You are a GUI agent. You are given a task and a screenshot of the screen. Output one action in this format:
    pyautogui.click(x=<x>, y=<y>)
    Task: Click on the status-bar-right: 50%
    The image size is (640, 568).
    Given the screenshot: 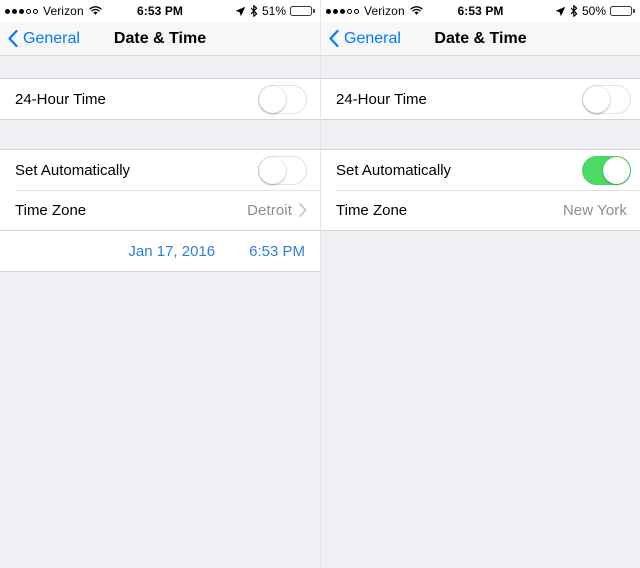 What is the action you would take?
    pyautogui.click(x=595, y=11)
    